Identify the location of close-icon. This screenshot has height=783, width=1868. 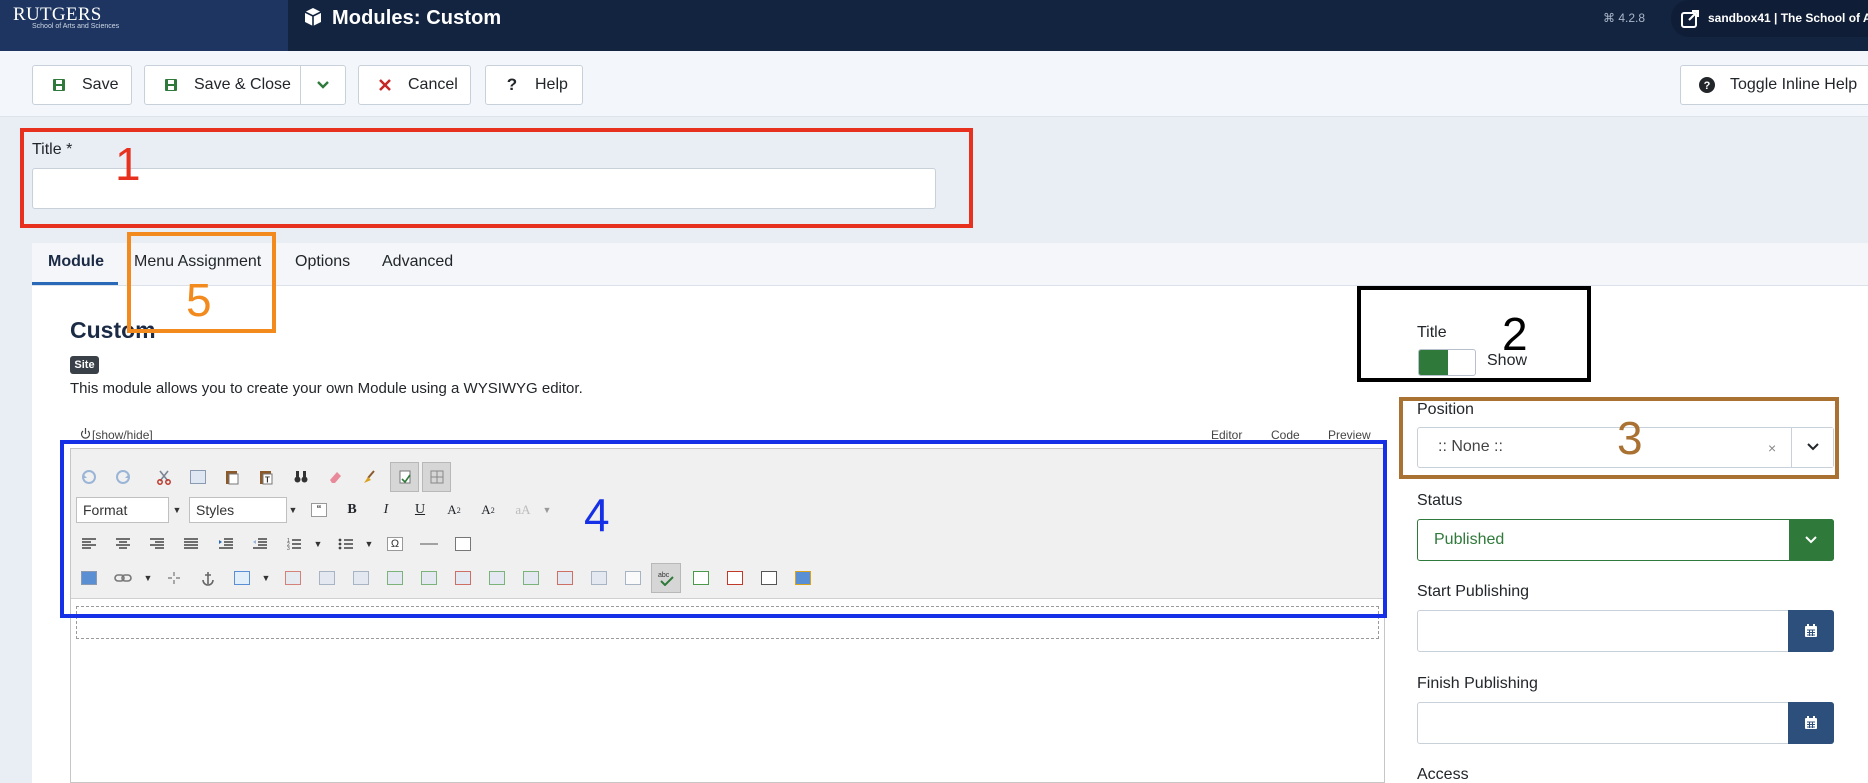
(385, 85).